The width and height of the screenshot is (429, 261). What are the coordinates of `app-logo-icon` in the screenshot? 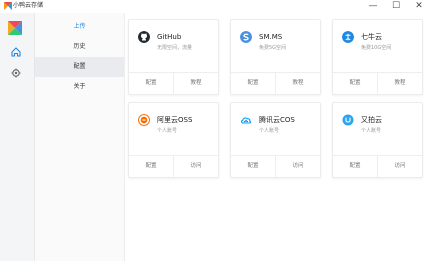 It's located at (15, 28).